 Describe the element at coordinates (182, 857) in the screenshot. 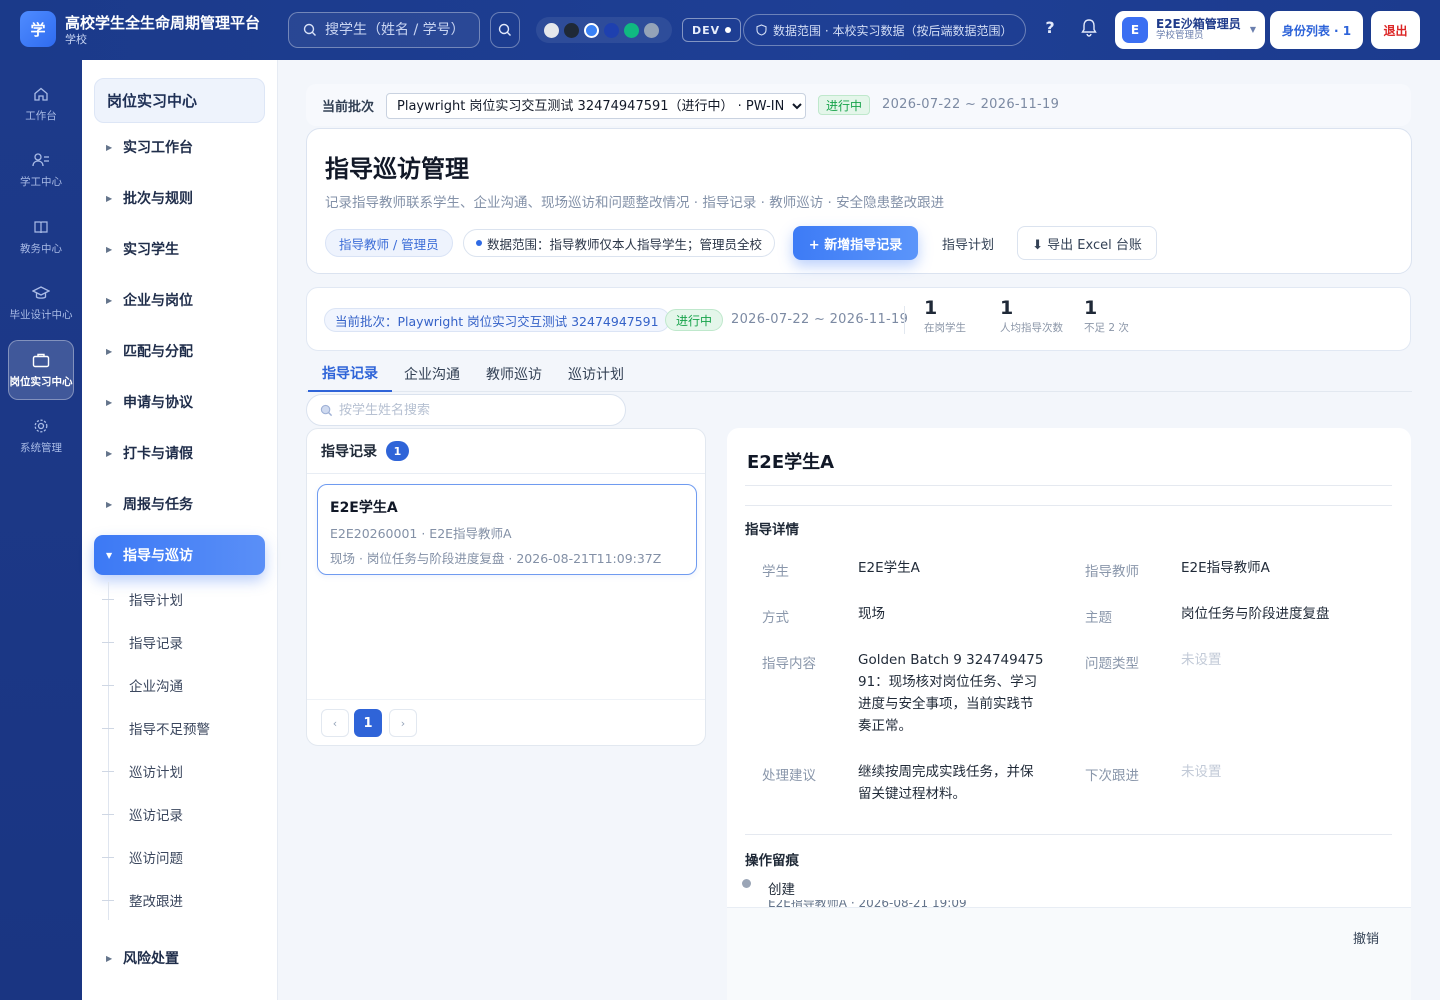

I see `subitem-visit-issues: 巡访问题` at that location.